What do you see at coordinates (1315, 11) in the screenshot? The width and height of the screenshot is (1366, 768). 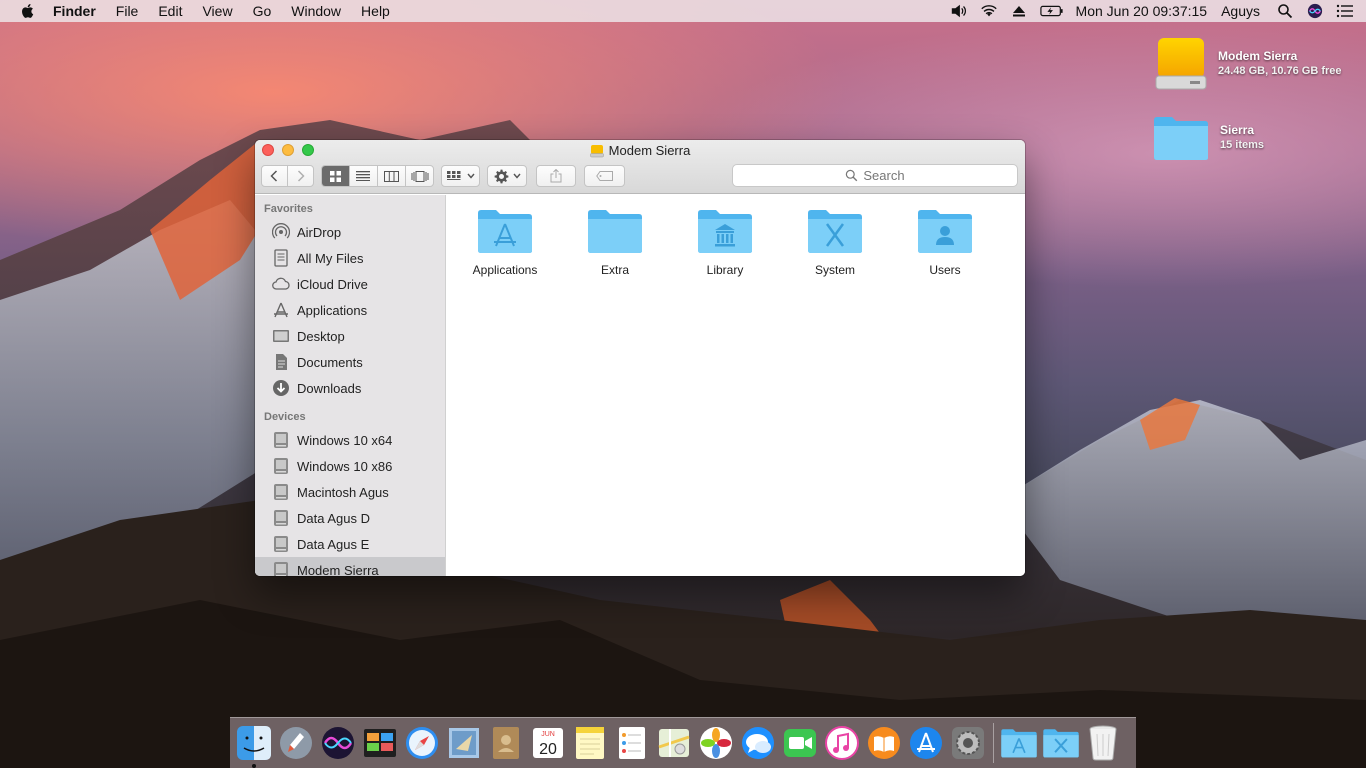 I see `siri-icon` at bounding box center [1315, 11].